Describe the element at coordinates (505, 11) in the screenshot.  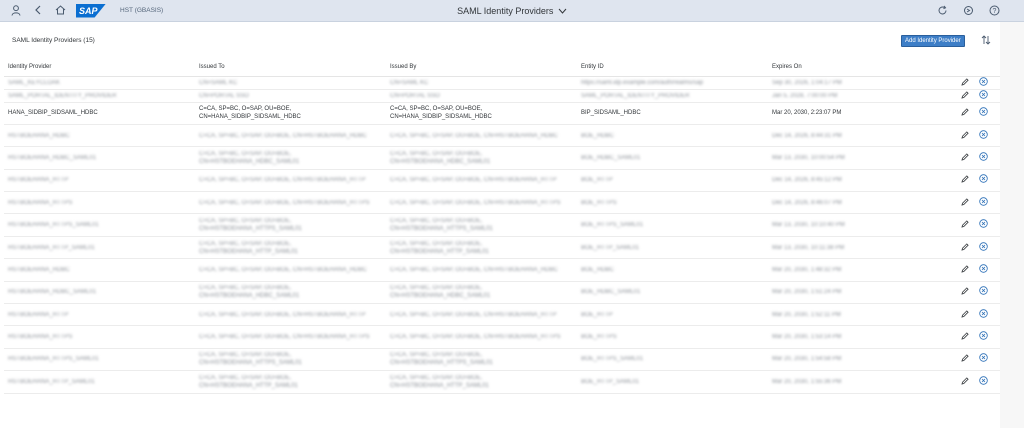
I see `app-title-label: SAML Identity Providers` at that location.